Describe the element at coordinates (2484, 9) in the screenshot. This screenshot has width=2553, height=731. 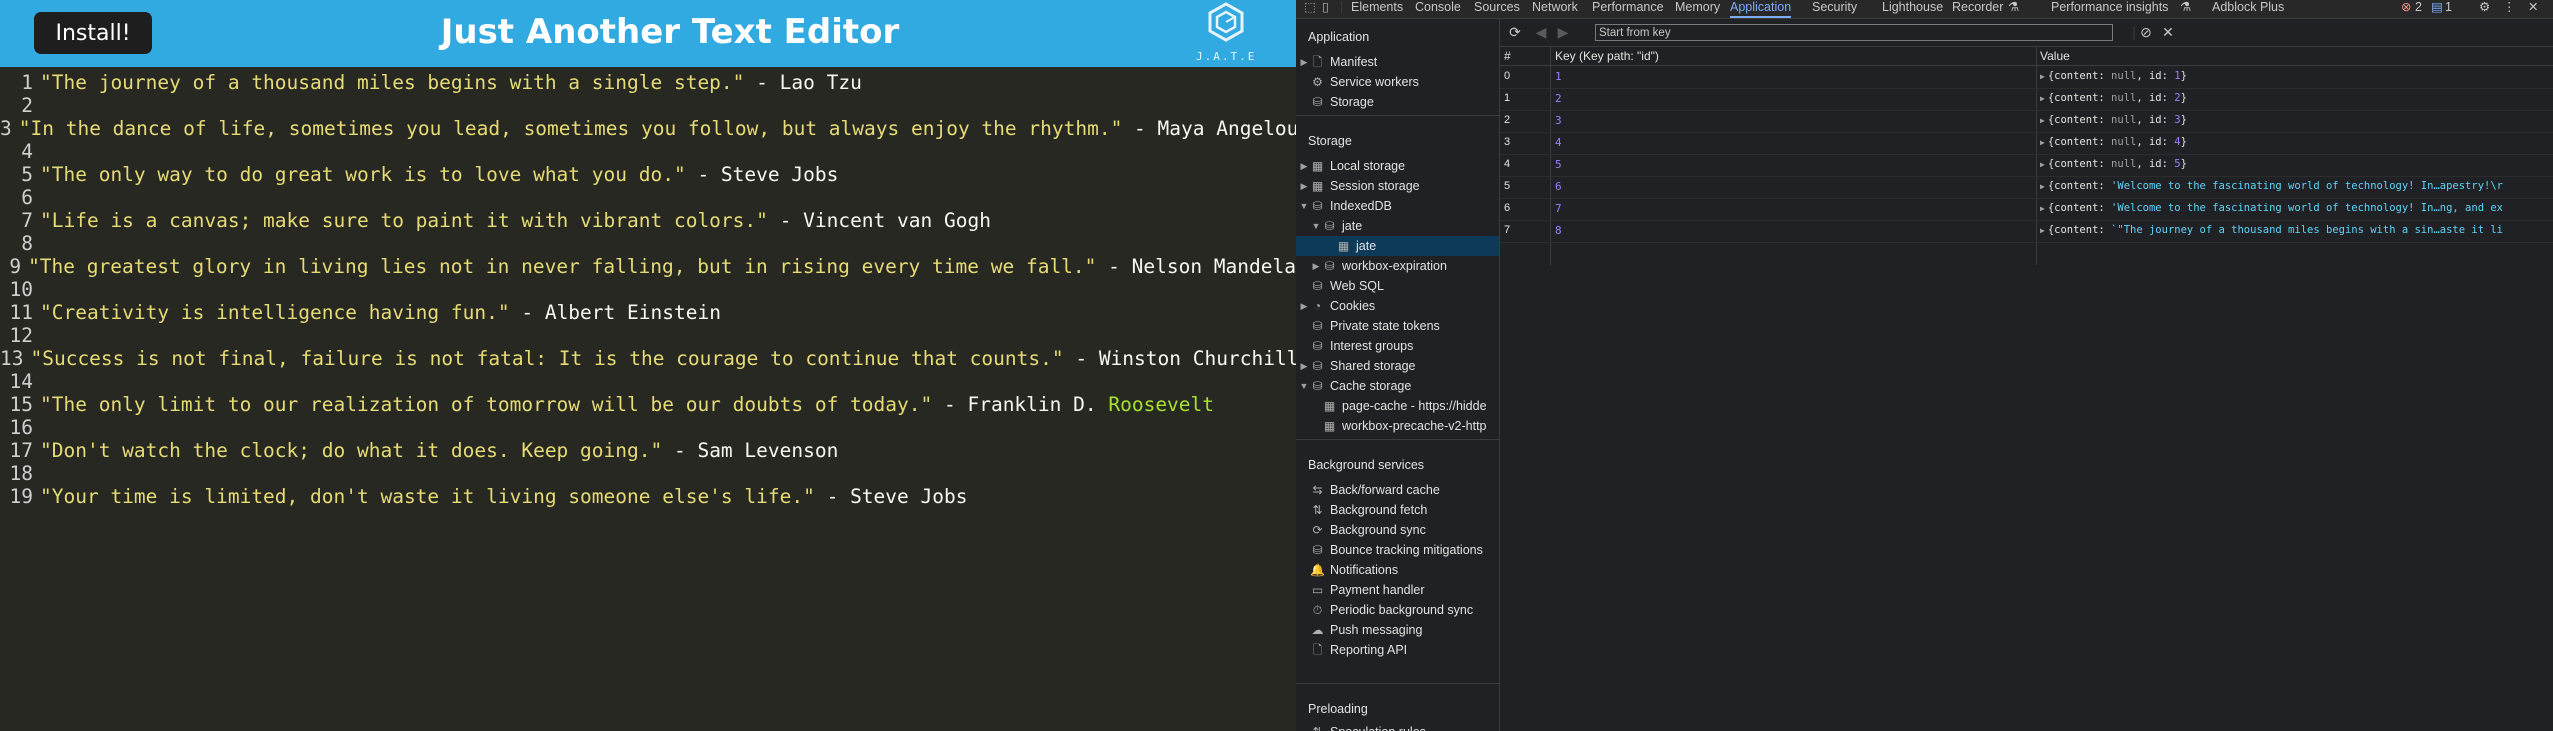
I see `settings-gear-icon: ⚙` at that location.